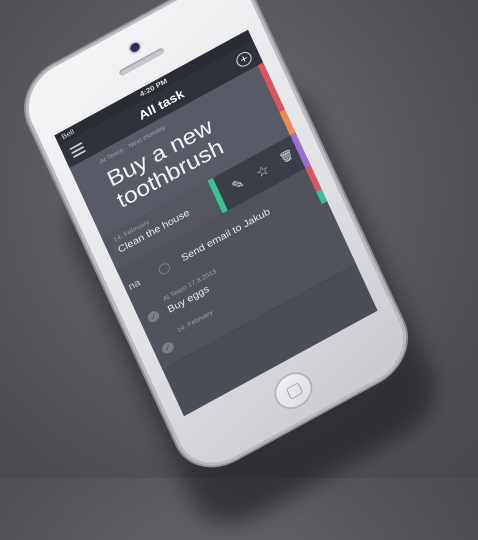  What do you see at coordinates (286, 156) in the screenshot?
I see `trash-icon: 🗑` at bounding box center [286, 156].